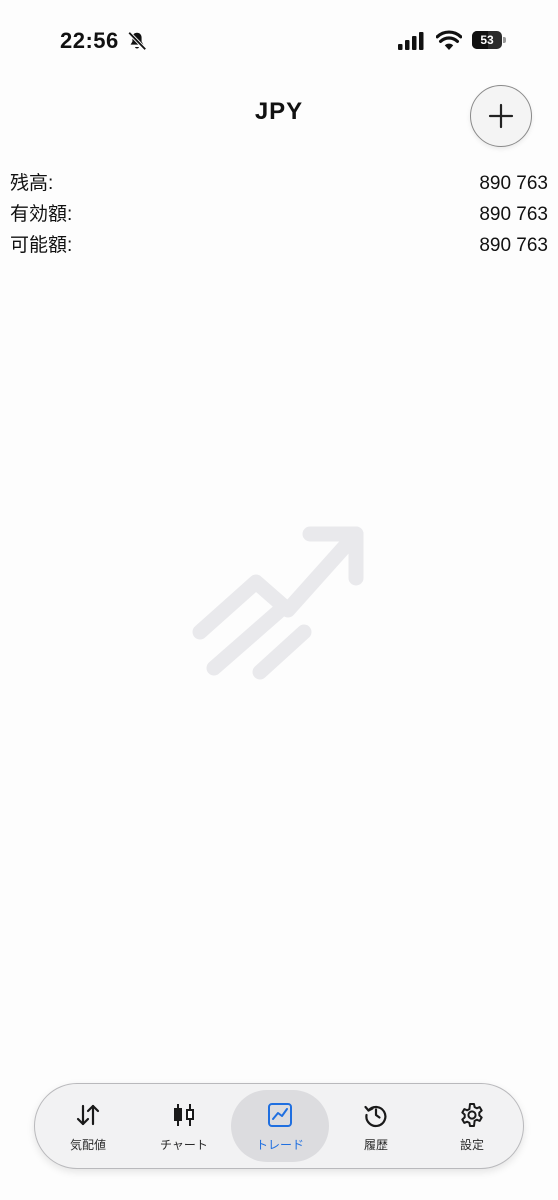  I want to click on candlestick-icon, so click(184, 1115).